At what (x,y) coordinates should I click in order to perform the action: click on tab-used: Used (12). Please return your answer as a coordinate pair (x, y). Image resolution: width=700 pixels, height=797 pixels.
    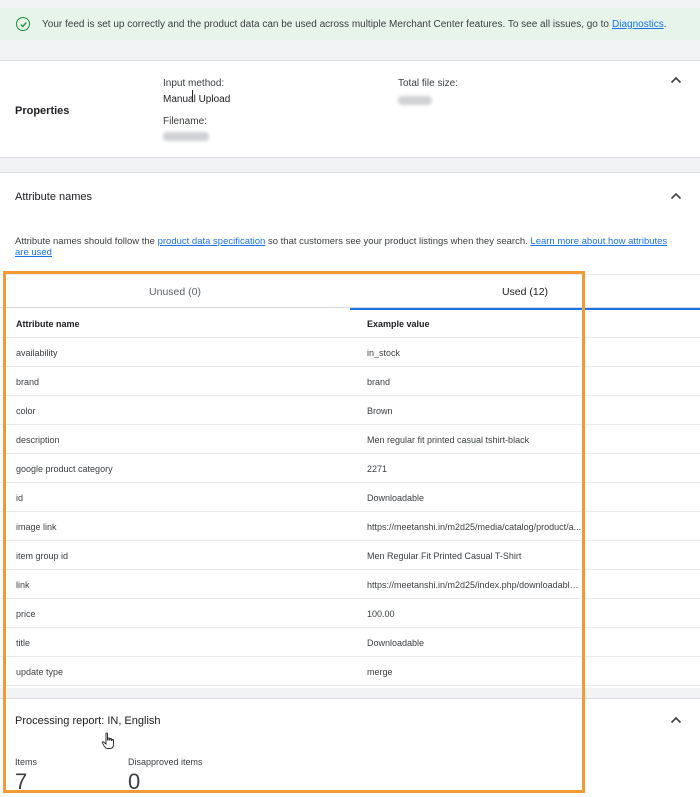
    Looking at the image, I should click on (525, 292).